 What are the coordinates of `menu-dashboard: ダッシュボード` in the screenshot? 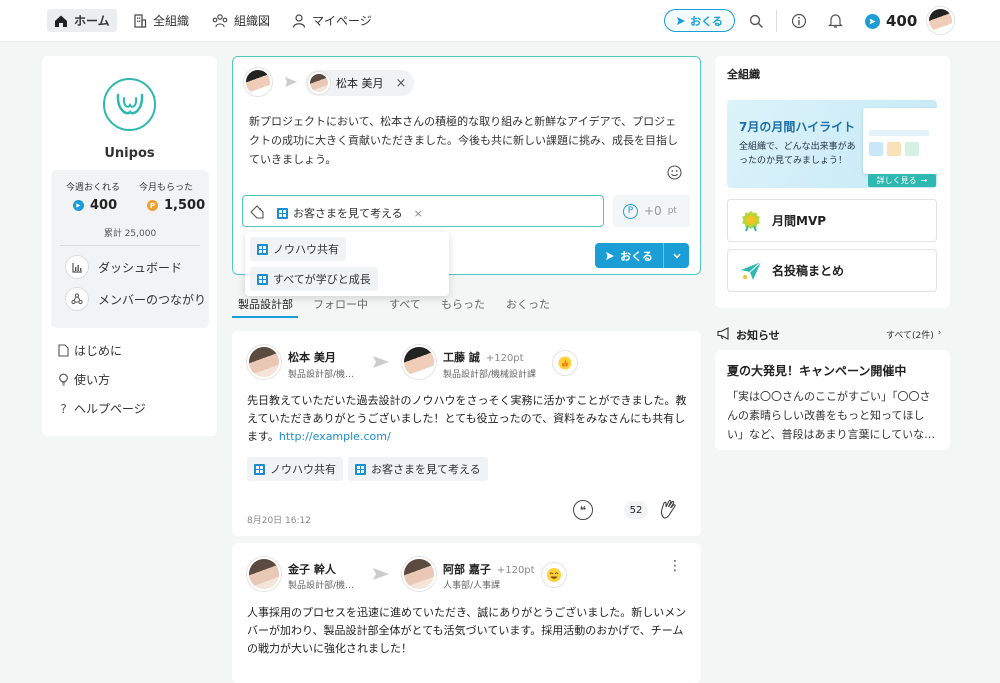 It's located at (123, 267).